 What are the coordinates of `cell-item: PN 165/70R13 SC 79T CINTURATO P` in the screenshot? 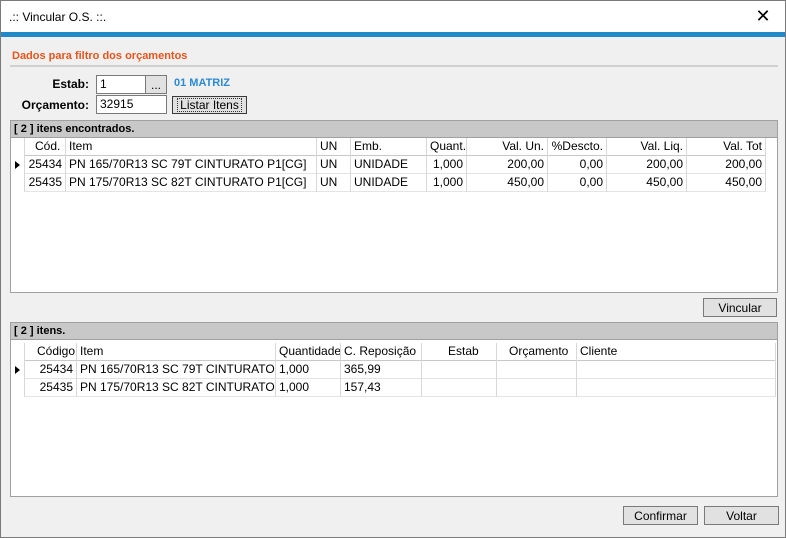 It's located at (176, 370).